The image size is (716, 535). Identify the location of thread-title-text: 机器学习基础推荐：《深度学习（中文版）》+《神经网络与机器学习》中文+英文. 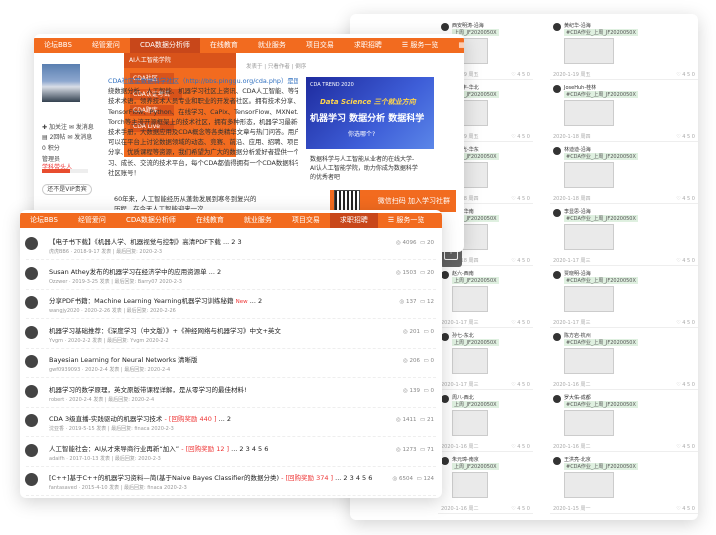
(165, 331).